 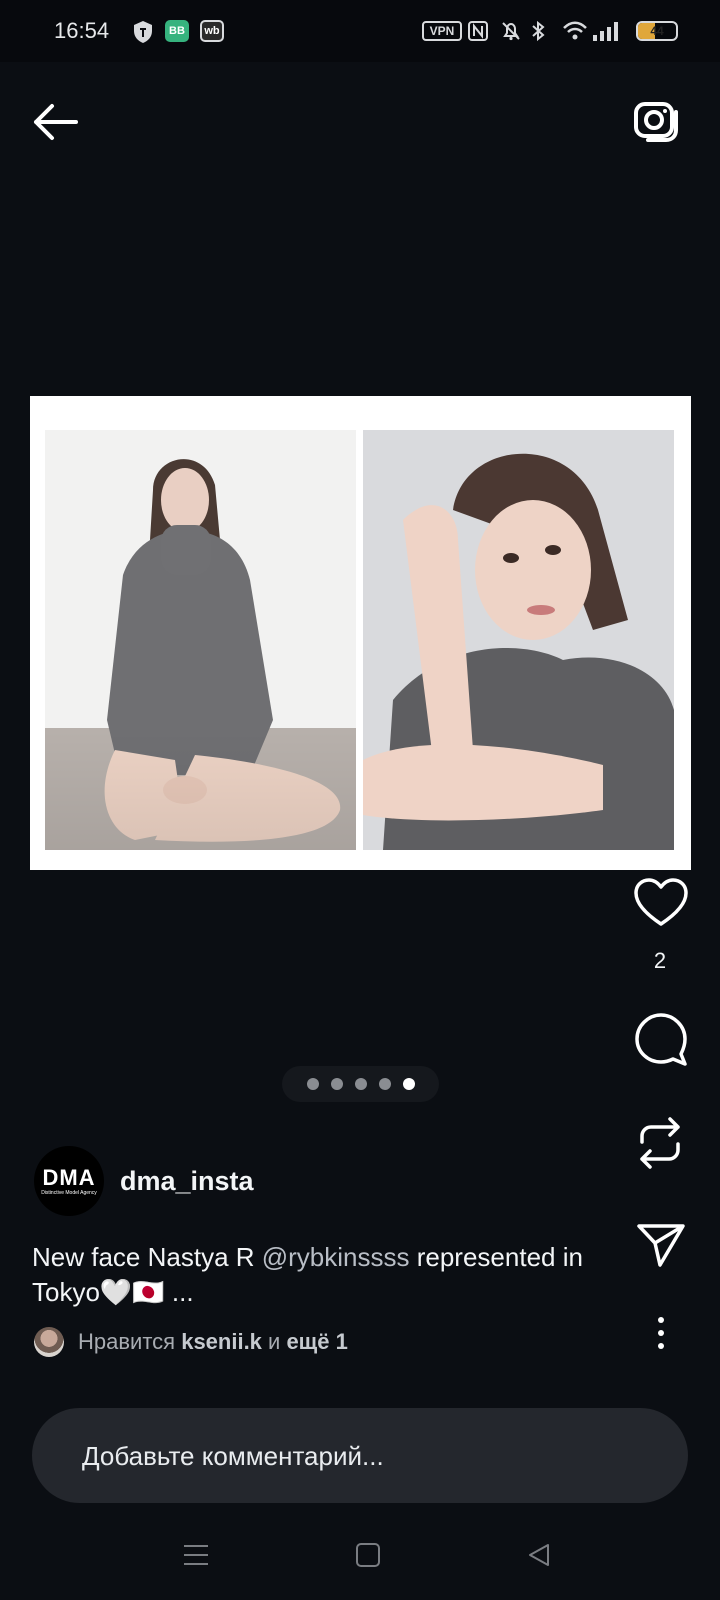 I want to click on likes-summary: Нравится ksenii.k и ещё 1, so click(x=191, y=1342).